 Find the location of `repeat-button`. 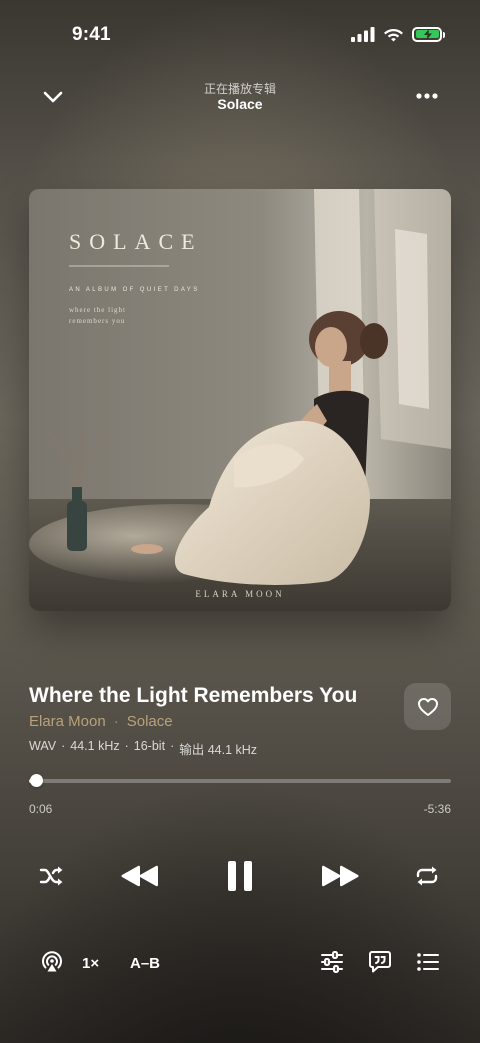

repeat-button is located at coordinates (427, 876).